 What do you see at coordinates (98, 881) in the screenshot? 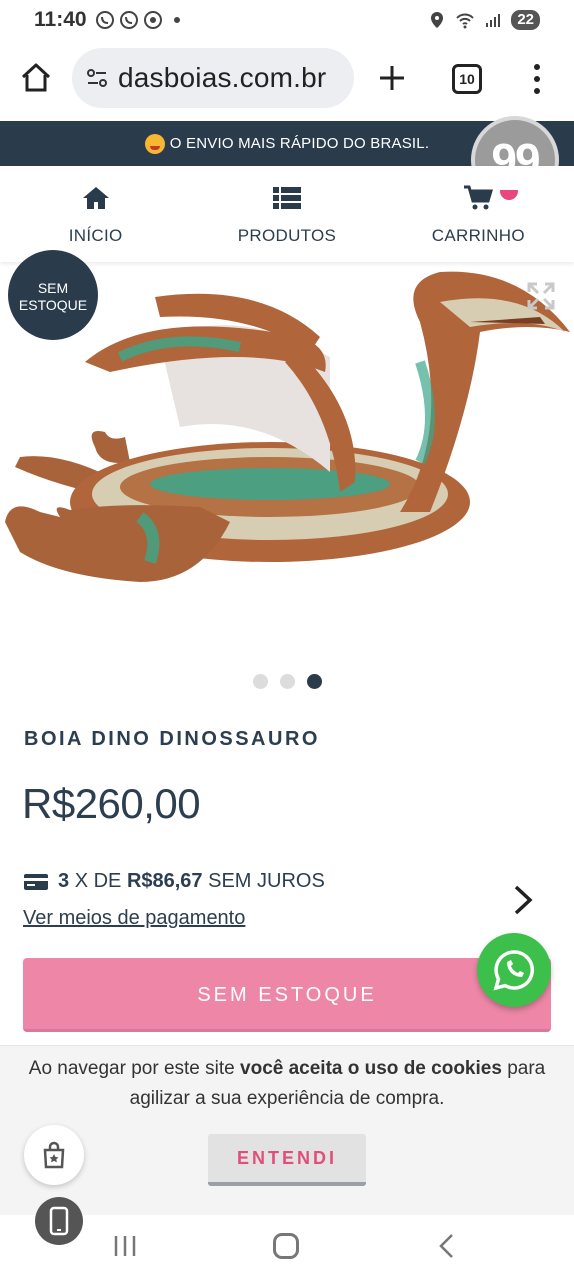
I see `installments-prefix: X DE` at bounding box center [98, 881].